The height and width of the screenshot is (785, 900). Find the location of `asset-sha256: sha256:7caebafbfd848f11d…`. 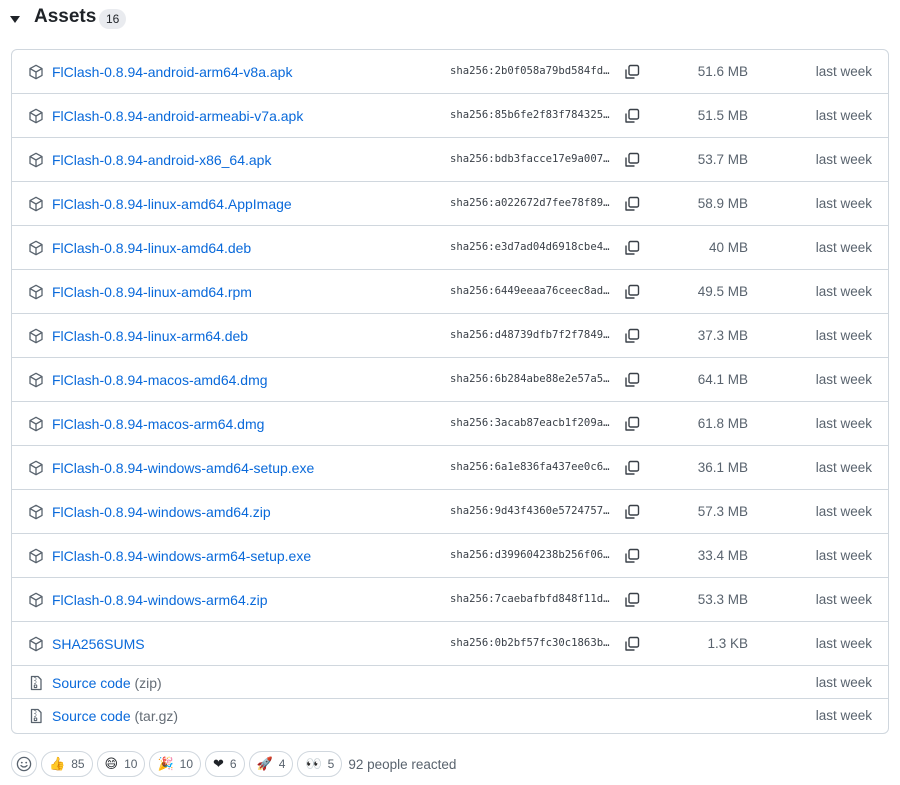

asset-sha256: sha256:7caebafbfd848f11d… is located at coordinates (530, 599).